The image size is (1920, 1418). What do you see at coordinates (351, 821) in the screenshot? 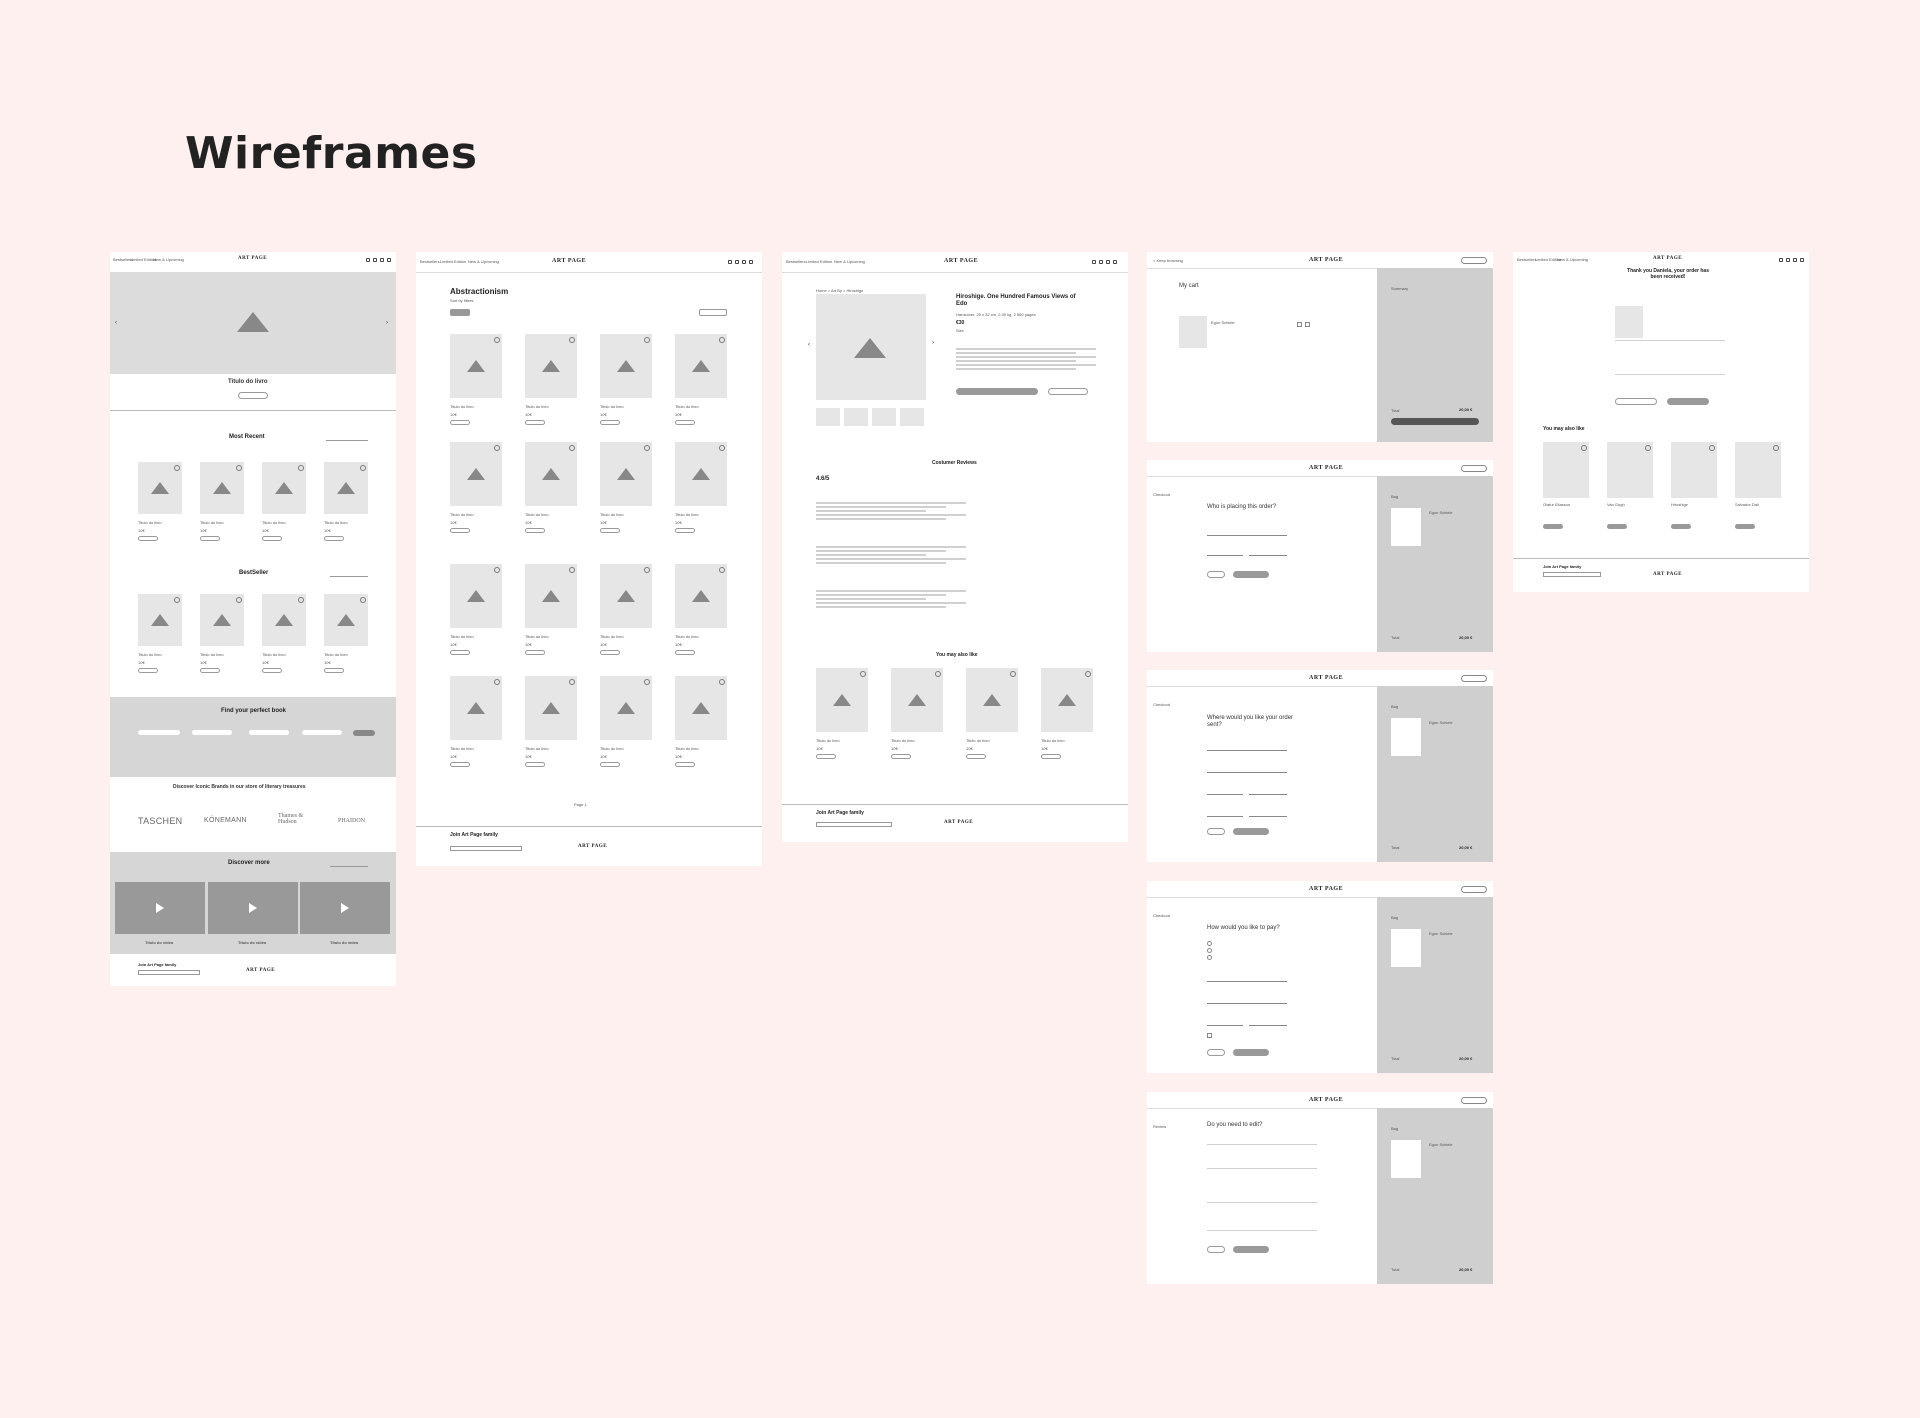
I see `brand-phaidon: PHAIDON` at bounding box center [351, 821].